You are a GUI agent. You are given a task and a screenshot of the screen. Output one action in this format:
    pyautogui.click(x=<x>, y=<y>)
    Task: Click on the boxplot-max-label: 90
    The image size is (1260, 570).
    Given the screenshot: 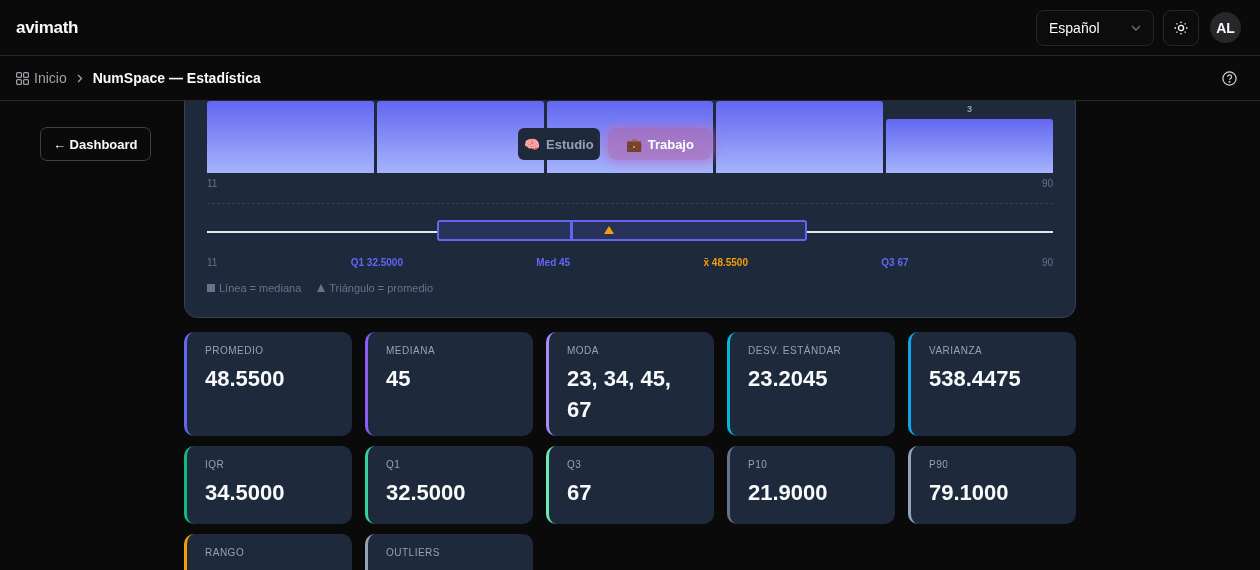 What is the action you would take?
    pyautogui.click(x=1047, y=262)
    